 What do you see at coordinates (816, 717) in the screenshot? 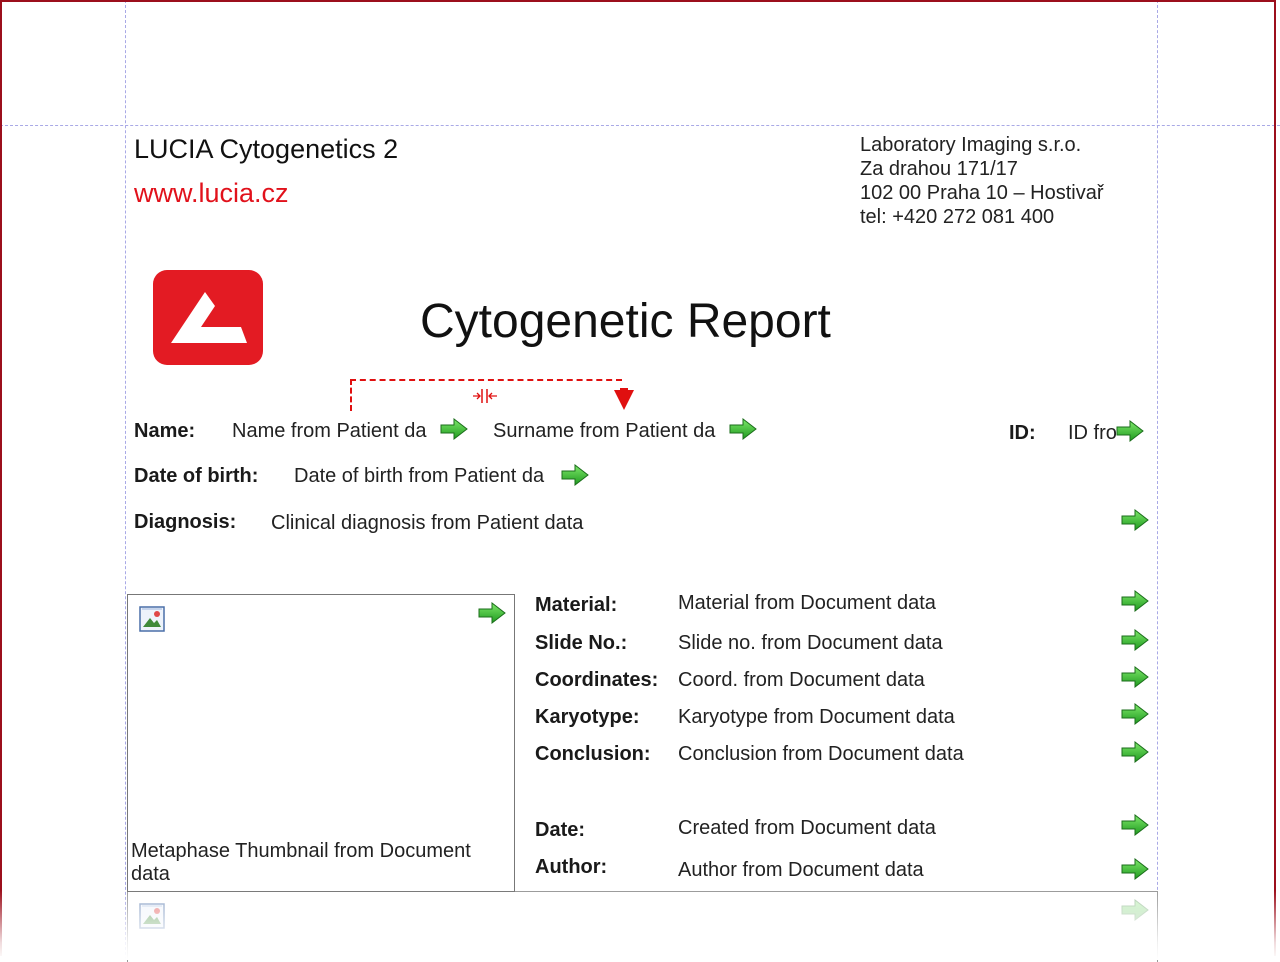
I see `karyotype-value: Karyotype from Document data` at bounding box center [816, 717].